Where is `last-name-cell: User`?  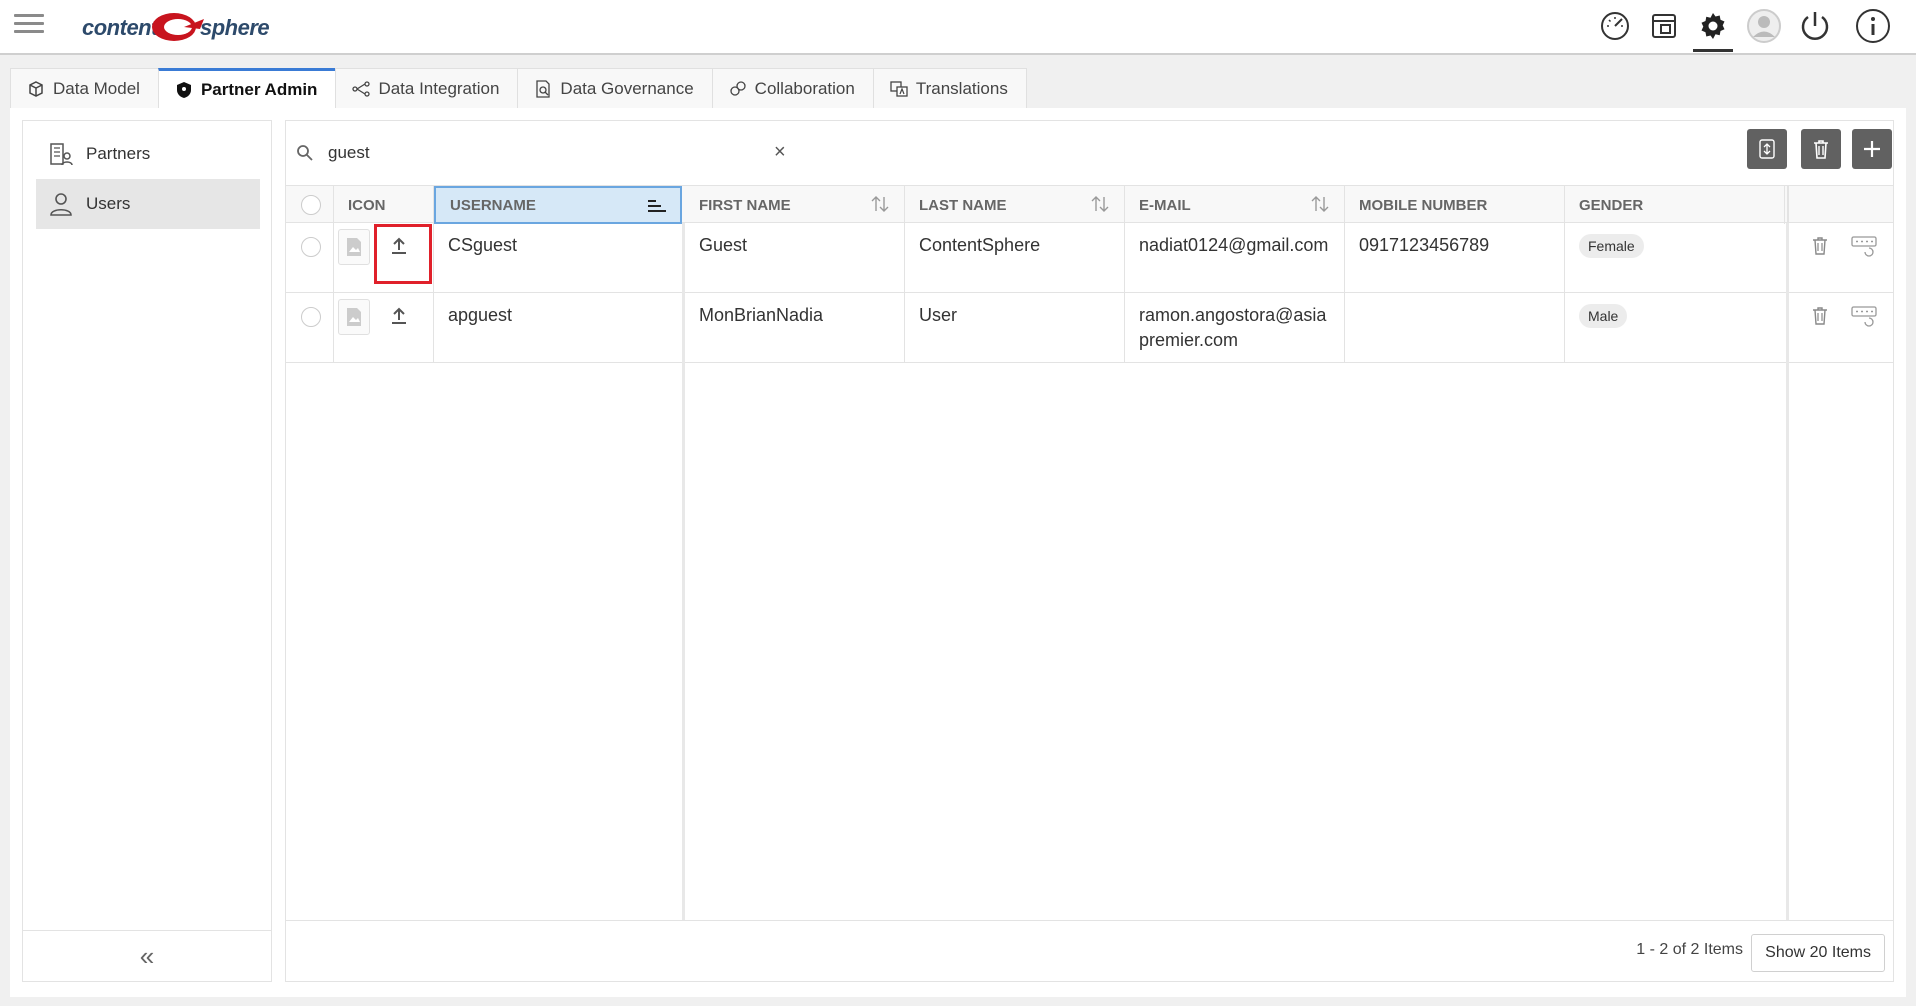 last-name-cell: User is located at coordinates (1015, 328).